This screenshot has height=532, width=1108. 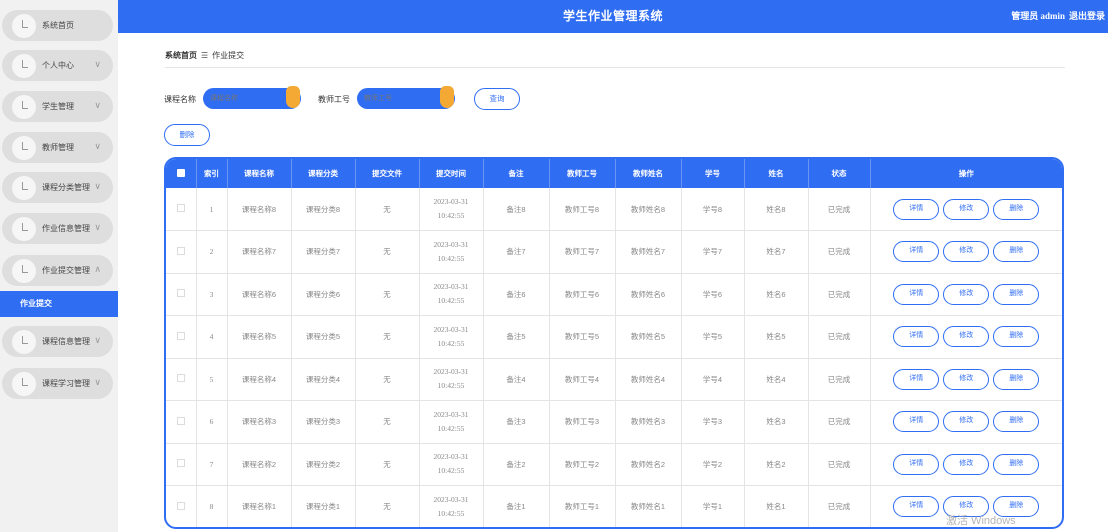 I want to click on cell-course-name: 课程名称4, so click(x=259, y=379).